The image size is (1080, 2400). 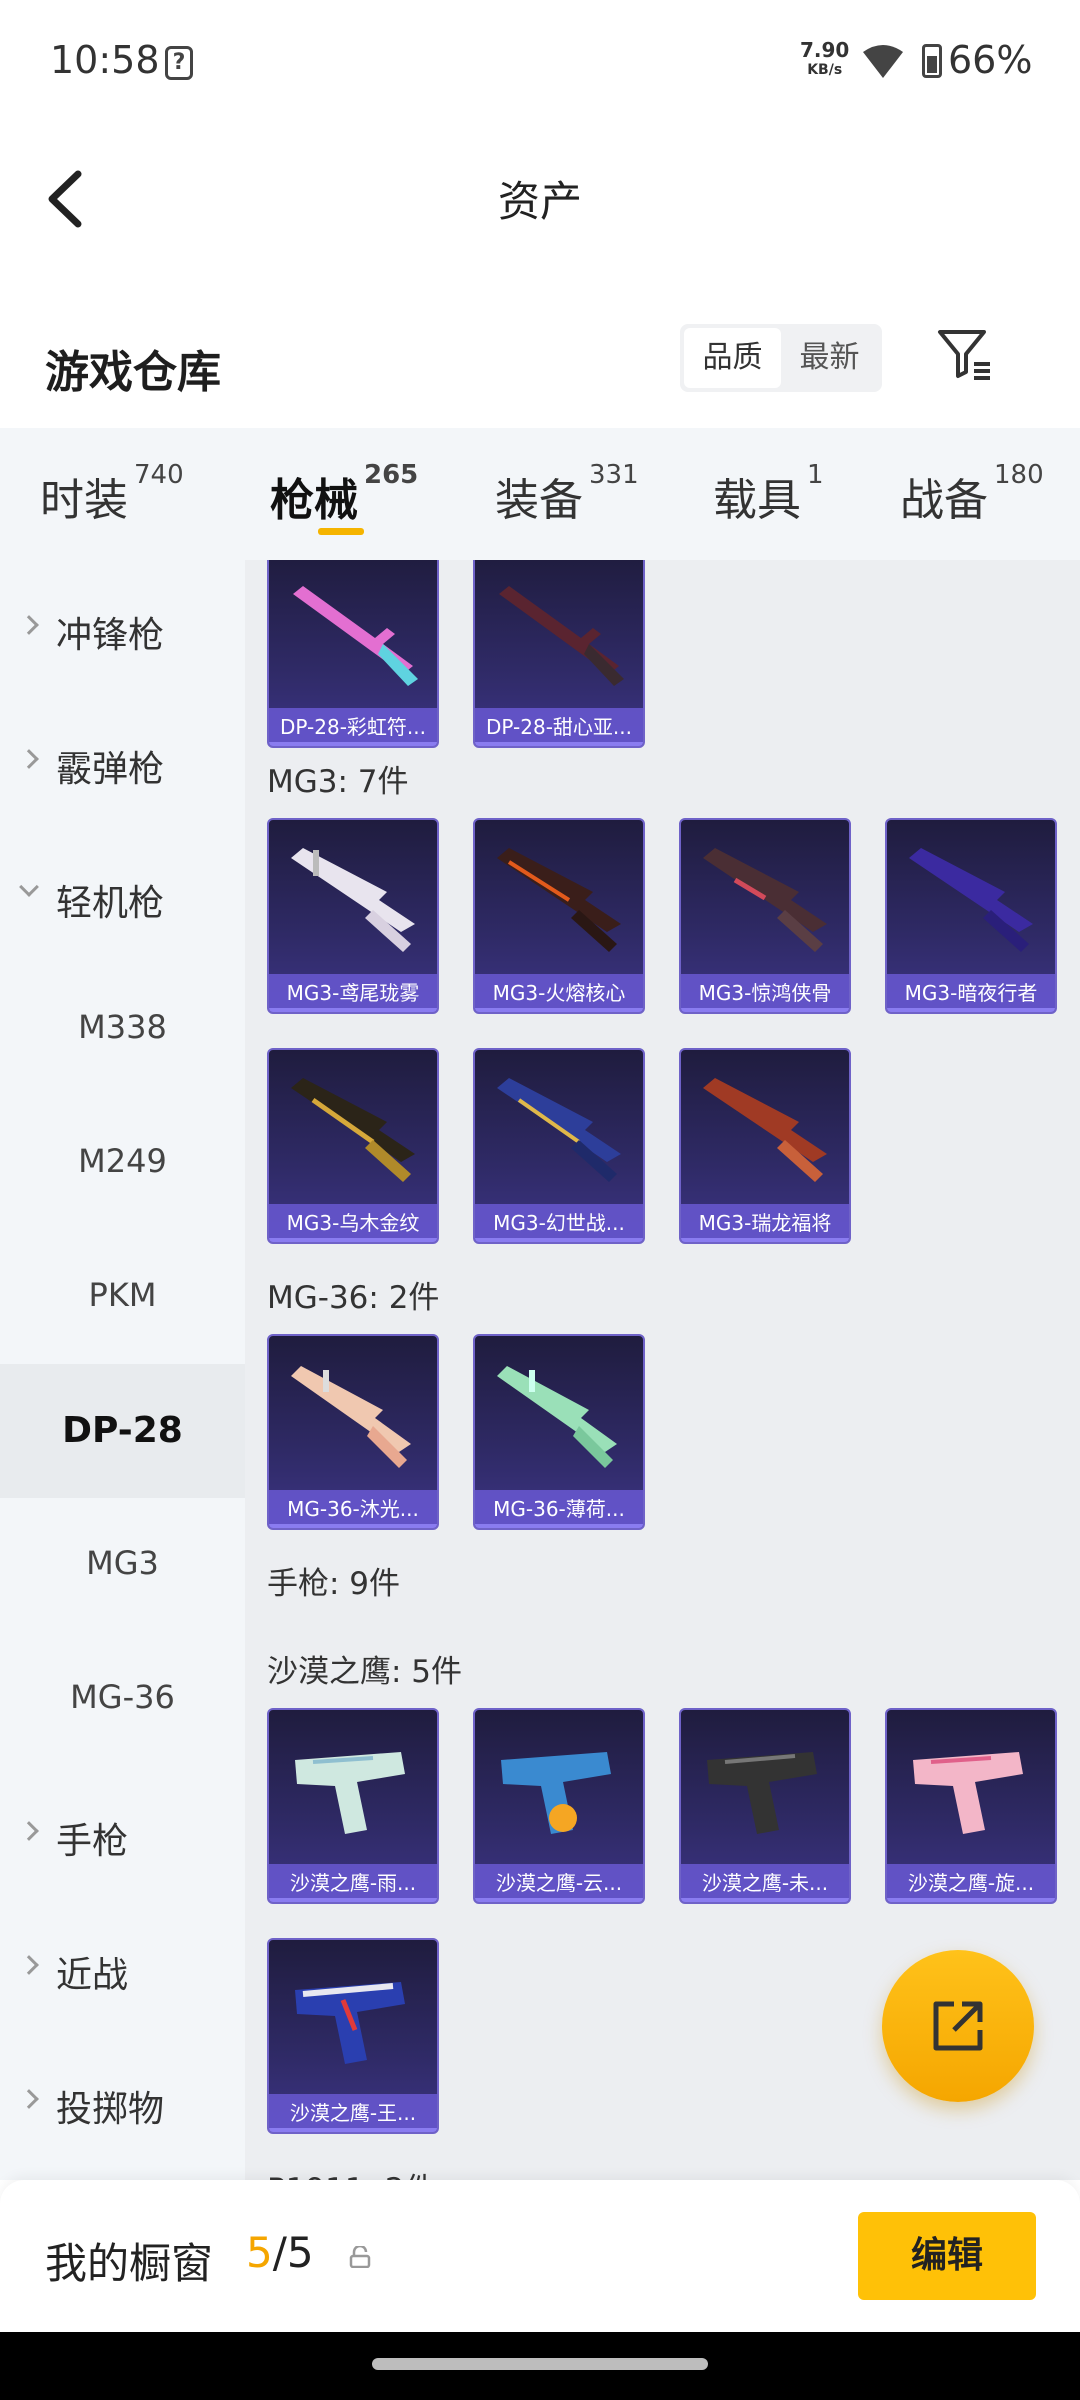 What do you see at coordinates (539, 201) in the screenshot?
I see `page-title: 资产` at bounding box center [539, 201].